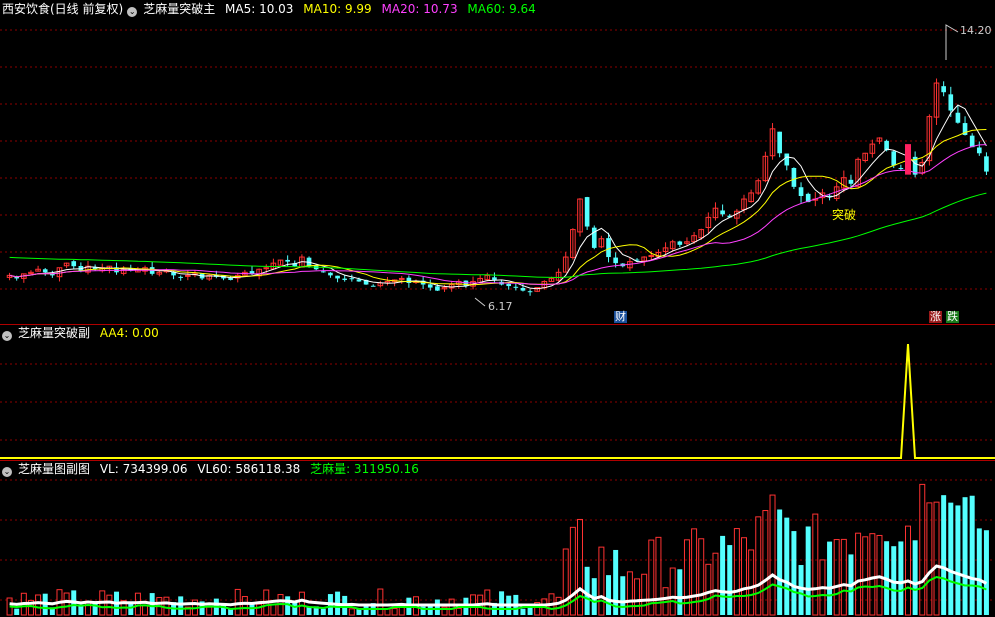  I want to click on vl-label: VL: 734399.06, so click(143, 469).